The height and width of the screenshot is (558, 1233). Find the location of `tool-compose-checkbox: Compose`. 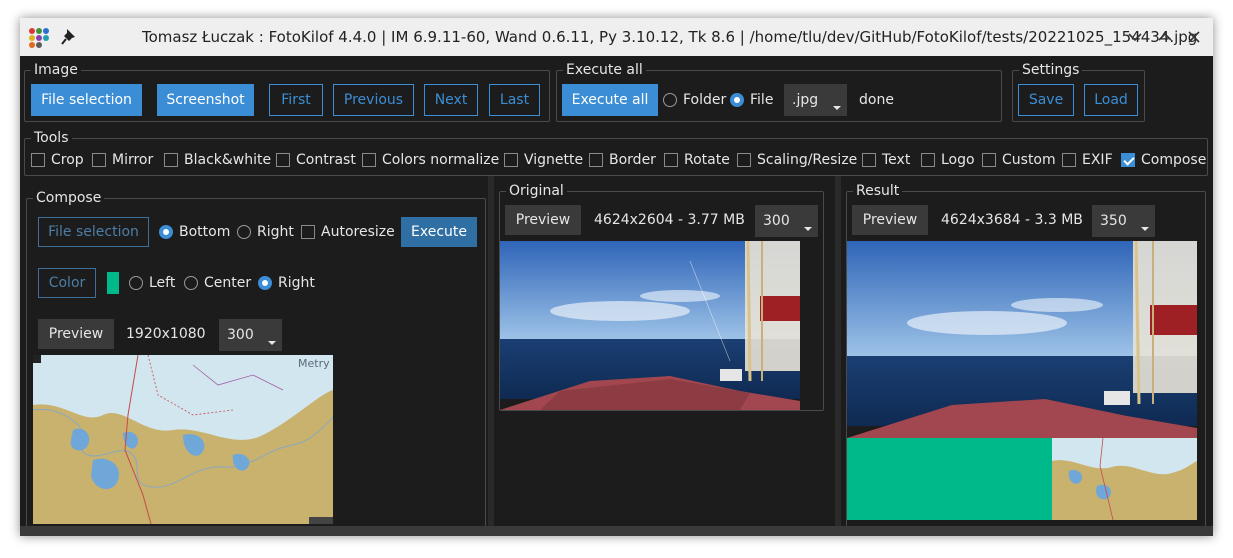

tool-compose-checkbox: Compose is located at coordinates (1163, 160).